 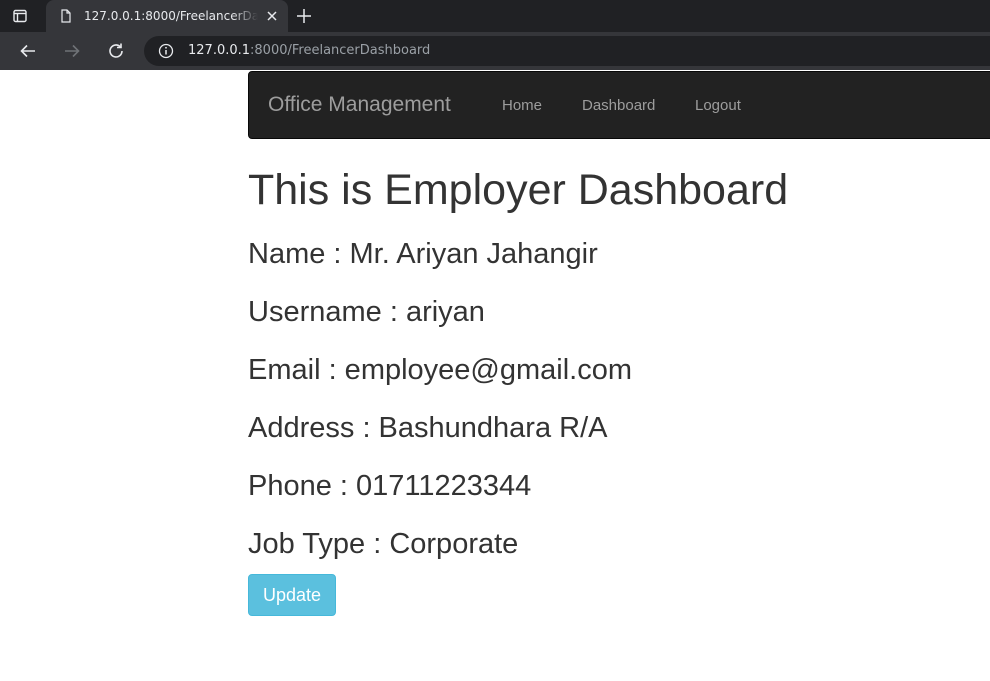 I want to click on page-icon, so click(x=66, y=16).